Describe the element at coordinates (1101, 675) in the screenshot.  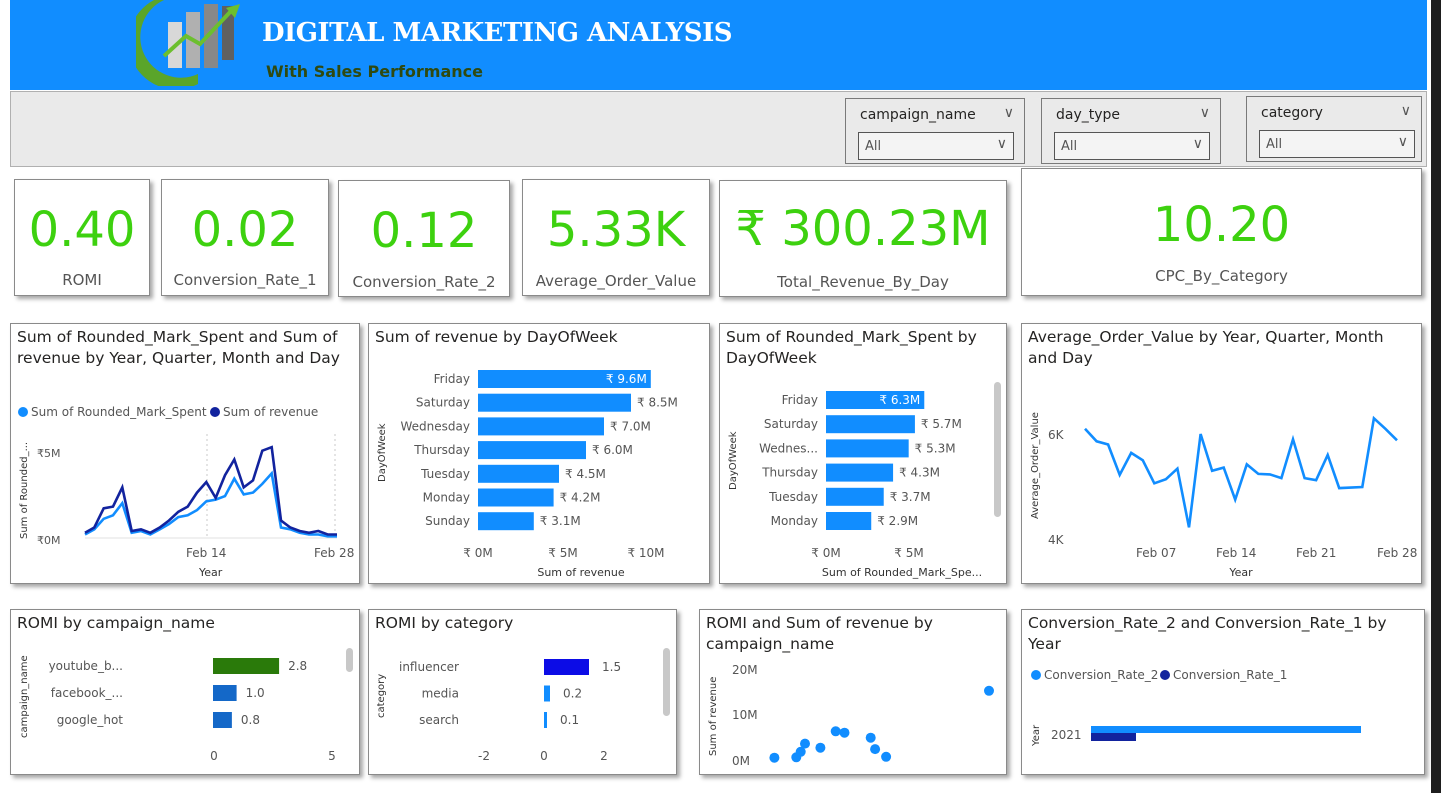
I see `legend-label: Conversion_Rate_2` at that location.